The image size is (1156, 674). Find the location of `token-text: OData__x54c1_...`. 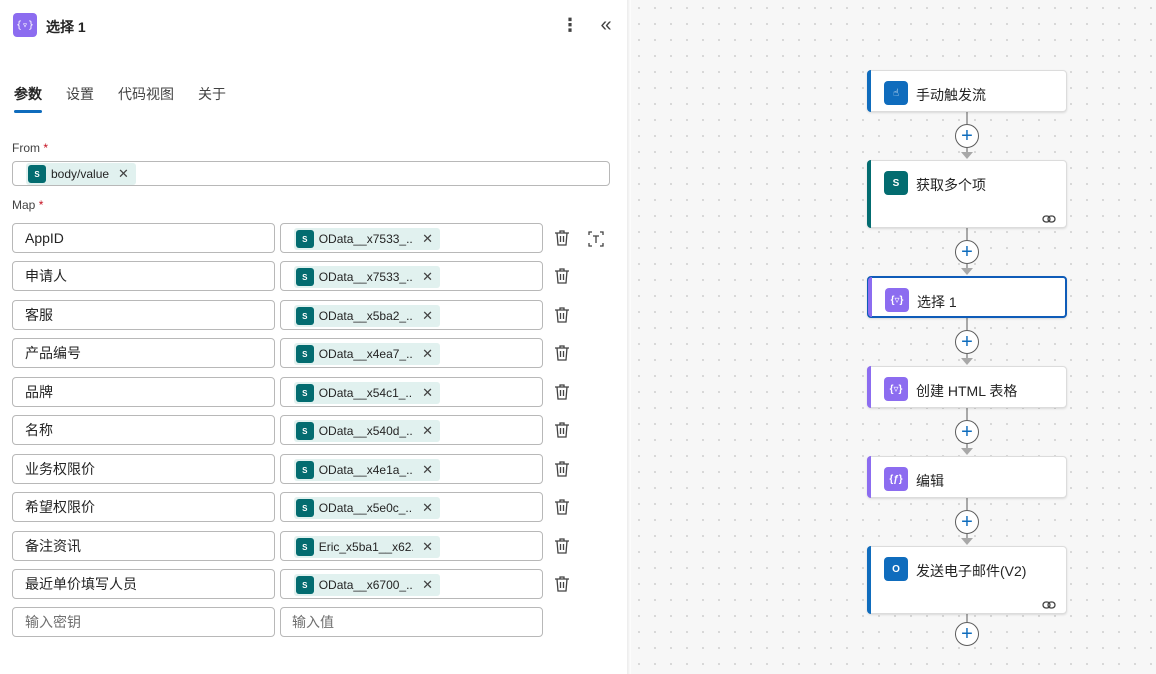

token-text: OData__x54c1_... is located at coordinates (366, 393).